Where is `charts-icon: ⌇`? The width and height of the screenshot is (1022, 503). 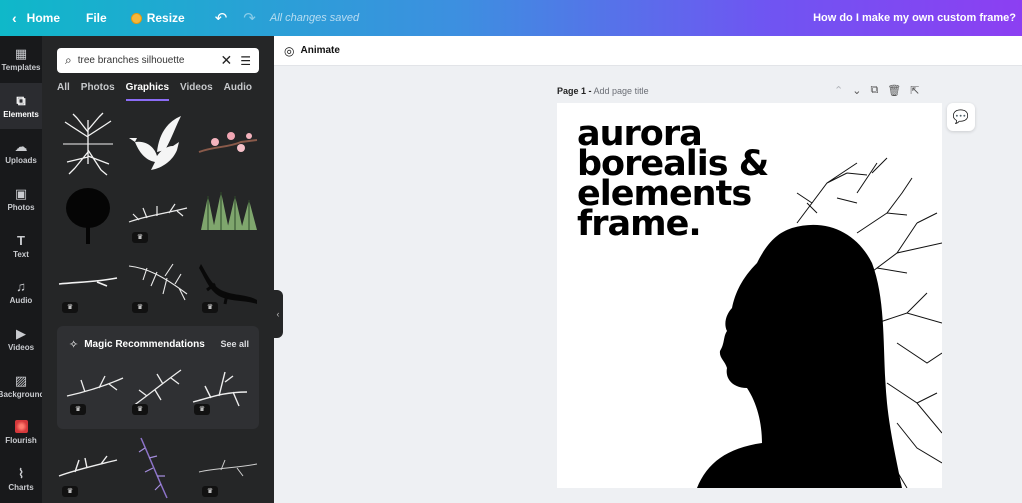 charts-icon: ⌇ is located at coordinates (21, 474).